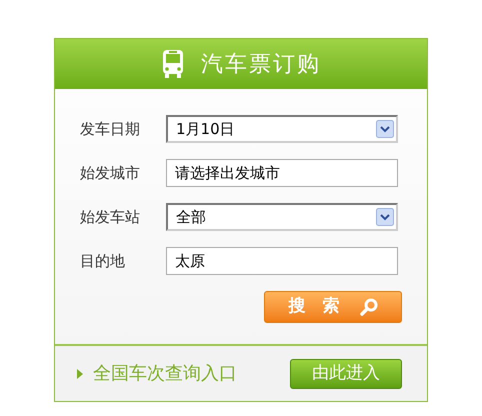 The height and width of the screenshot is (416, 482). What do you see at coordinates (110, 173) in the screenshot?
I see `field-label: 始发城市` at bounding box center [110, 173].